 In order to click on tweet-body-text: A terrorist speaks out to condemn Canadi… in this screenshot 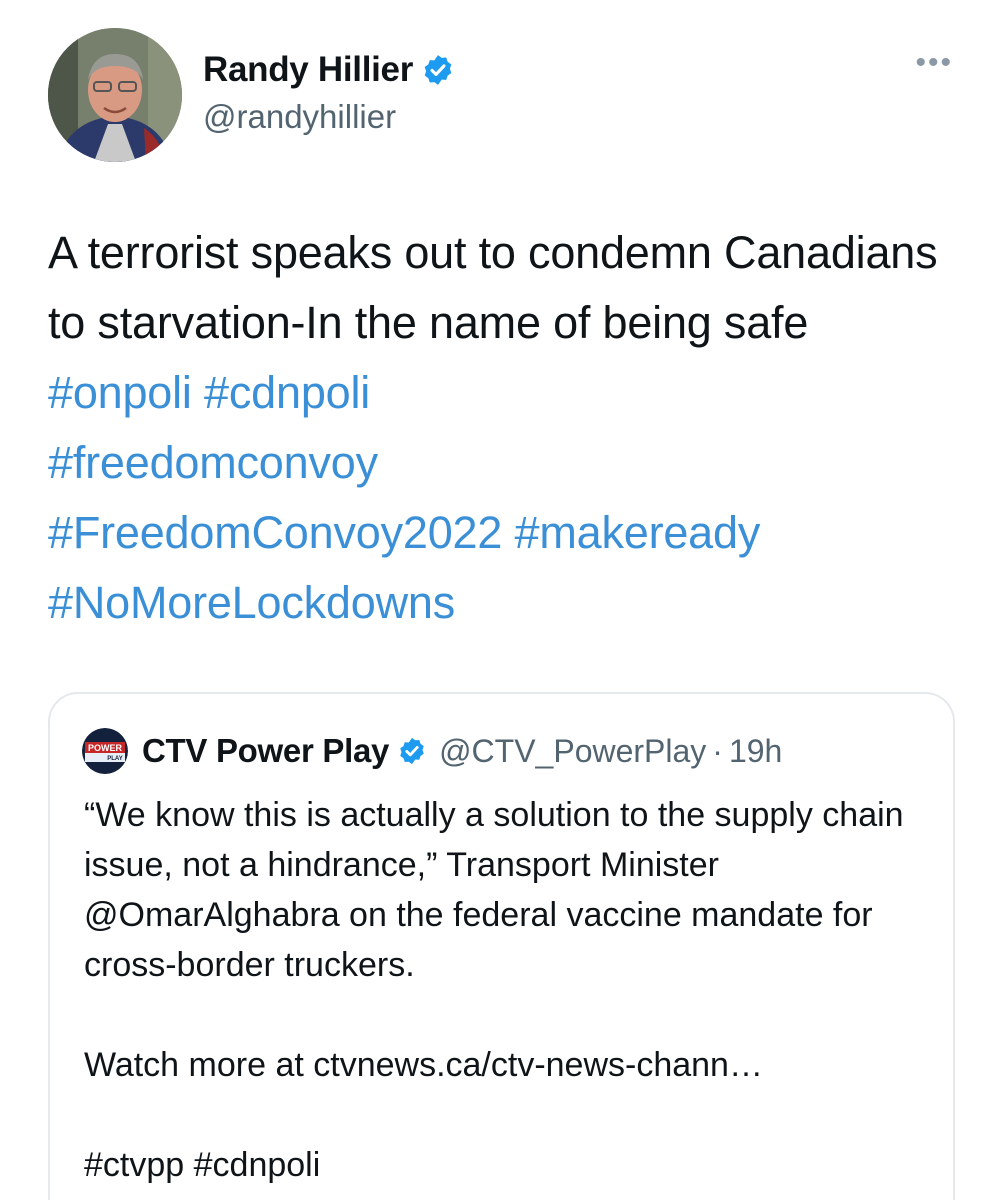, I will do `click(493, 287)`.